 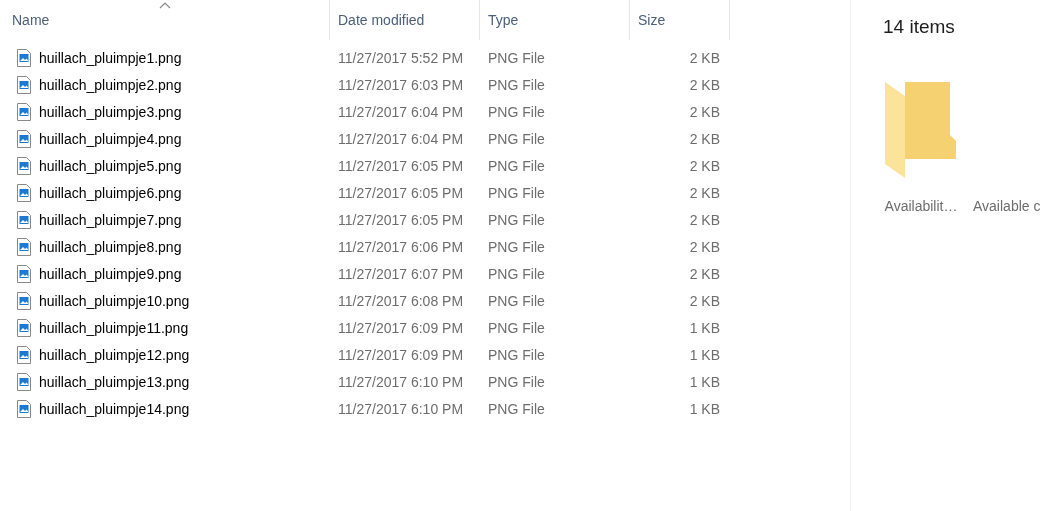 I want to click on item-count: 14 items, so click(x=919, y=27).